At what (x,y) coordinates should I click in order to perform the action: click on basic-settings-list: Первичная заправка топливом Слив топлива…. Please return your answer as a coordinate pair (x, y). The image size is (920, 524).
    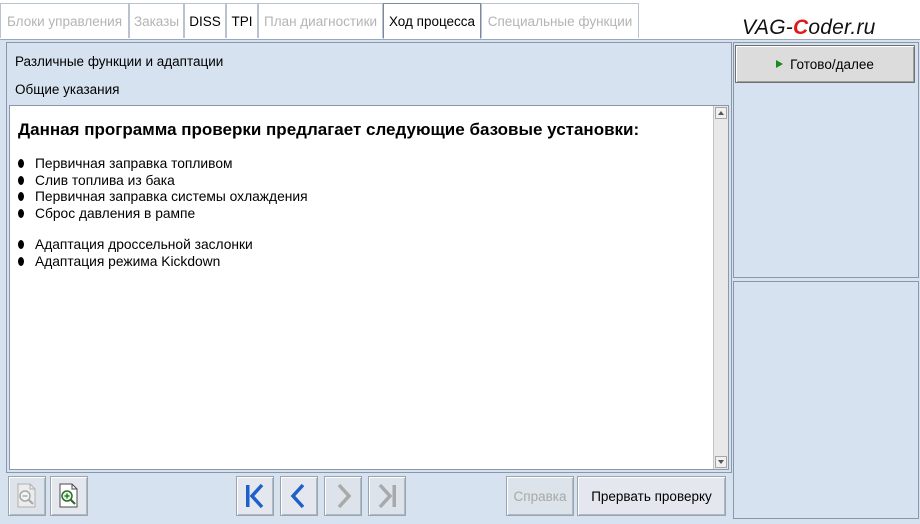
    Looking at the image, I should click on (362, 189).